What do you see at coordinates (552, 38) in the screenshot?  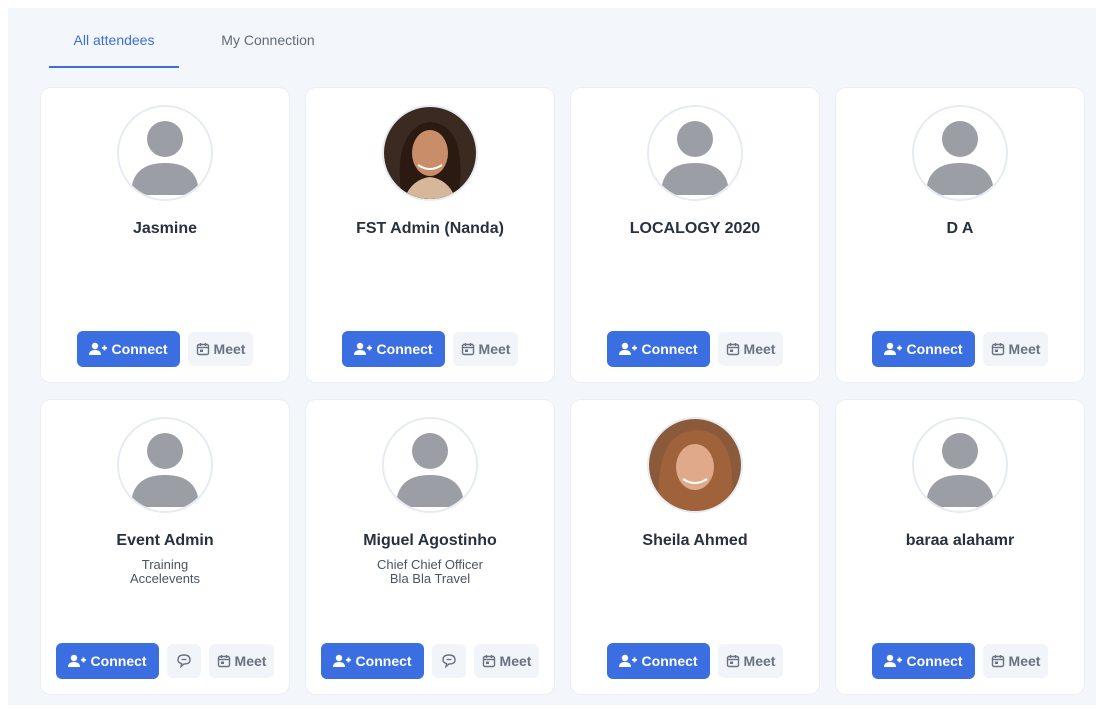 I see `tab-bar: All attendees My Connection` at bounding box center [552, 38].